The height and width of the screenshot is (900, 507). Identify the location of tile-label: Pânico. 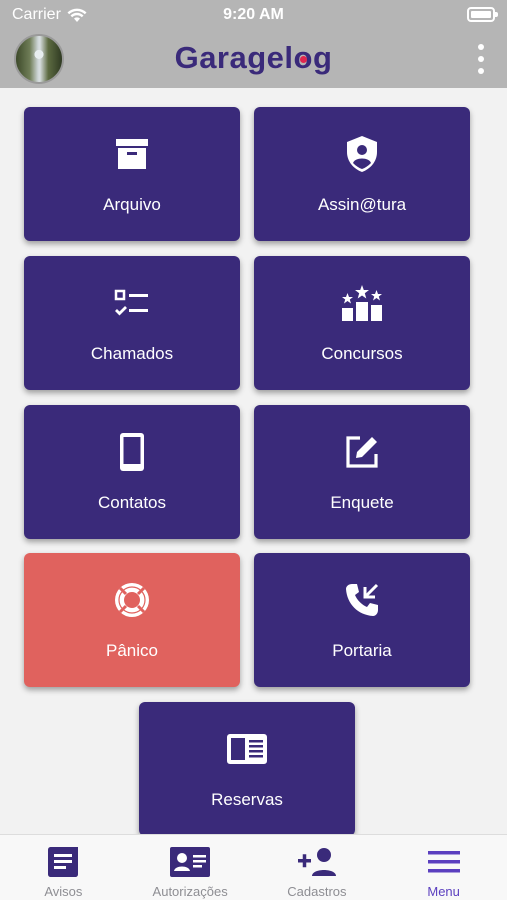
(132, 650).